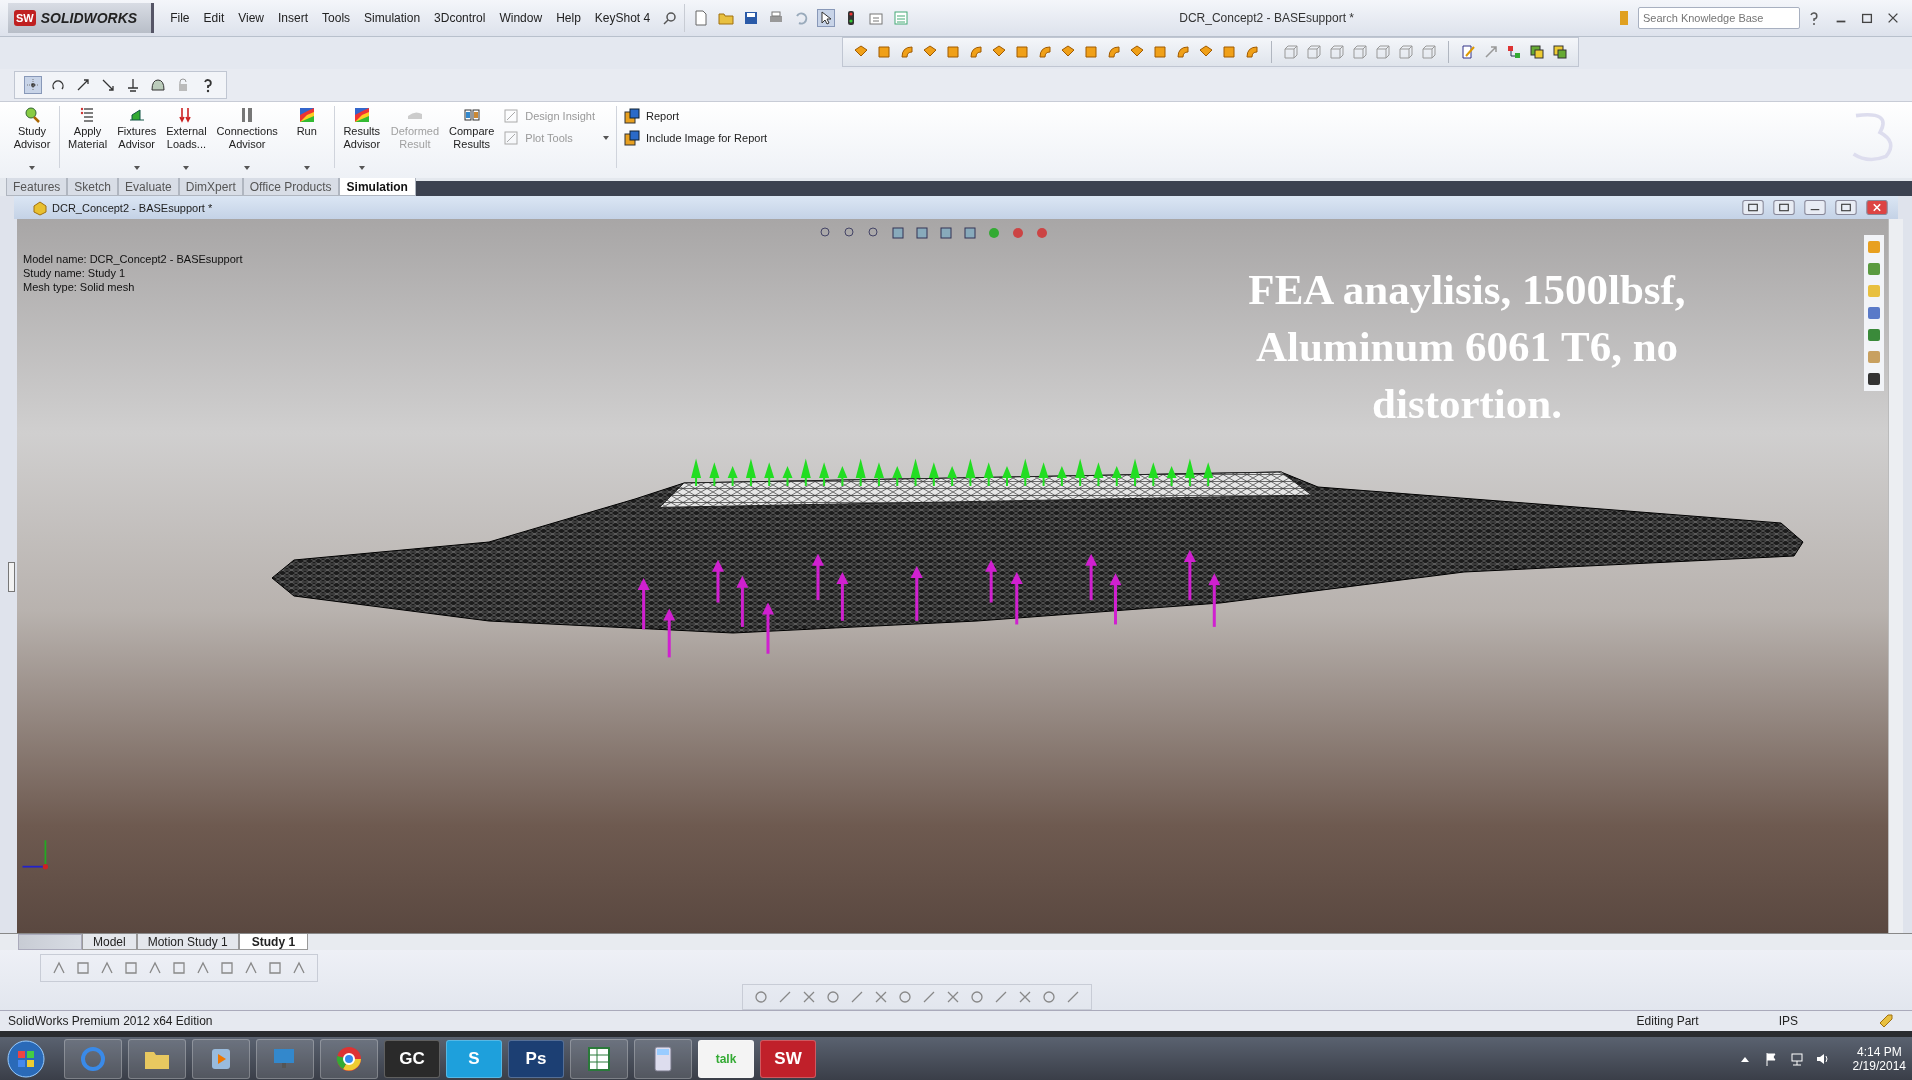 This screenshot has height=1080, width=1912. What do you see at coordinates (801, 18) in the screenshot?
I see `undo-icon` at bounding box center [801, 18].